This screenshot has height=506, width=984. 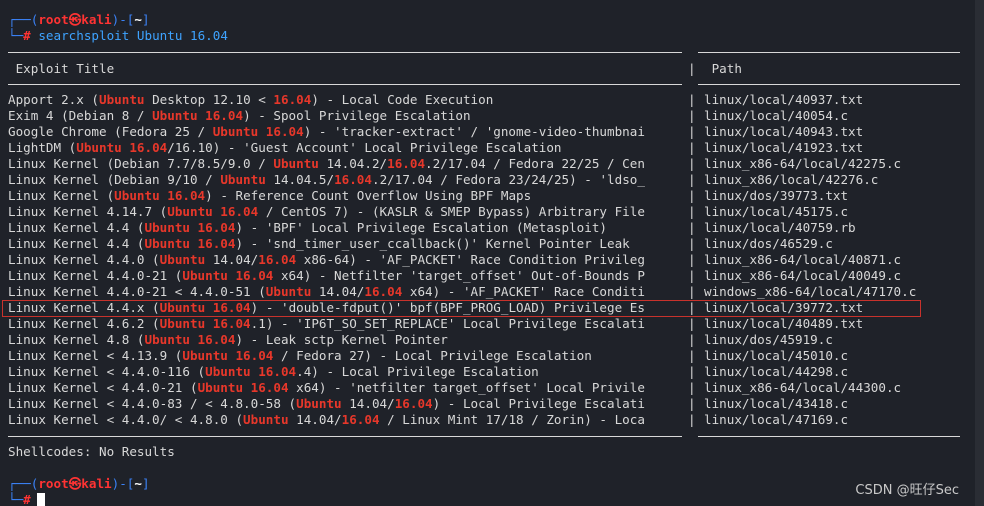 What do you see at coordinates (129, 35) in the screenshot?
I see `command-text: searchsploit Ubuntu 16.04` at bounding box center [129, 35].